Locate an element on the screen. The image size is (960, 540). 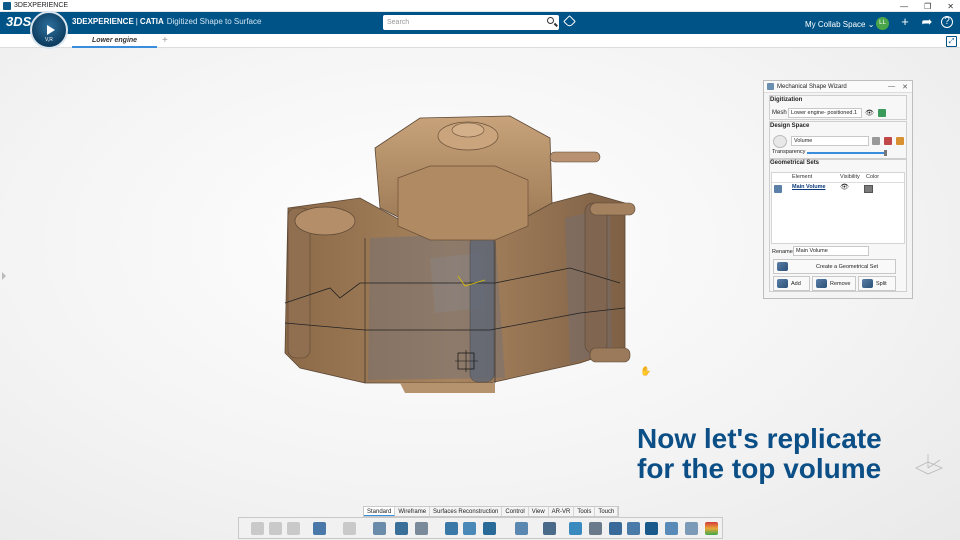
section-icon is located at coordinates (633, 528).